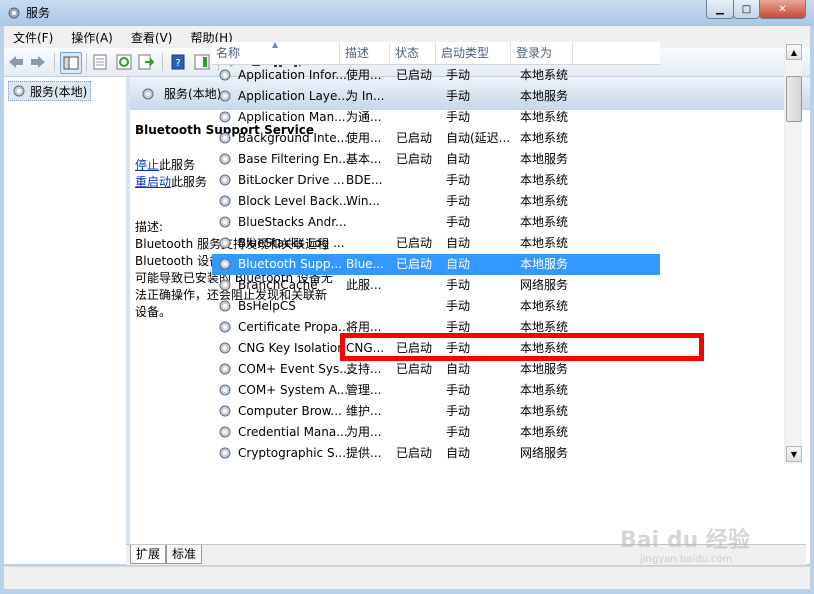 This screenshot has width=814, height=594. What do you see at coordinates (436, 264) in the screenshot?
I see `table-row: Bluetooth Supp... Blue... 已启动 自动 本地服务` at bounding box center [436, 264].